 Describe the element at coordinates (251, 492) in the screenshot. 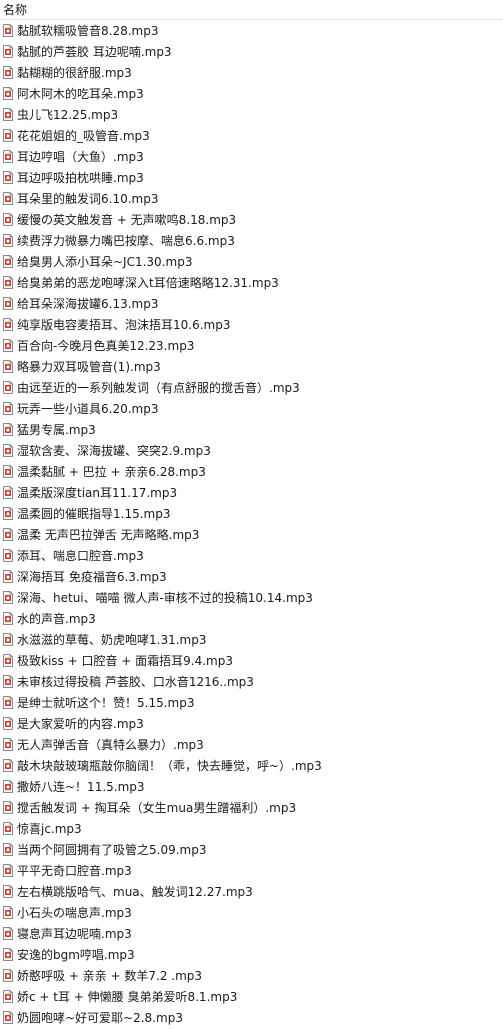

I see `file-row: 温柔版深度tian耳11.17.mp3` at that location.